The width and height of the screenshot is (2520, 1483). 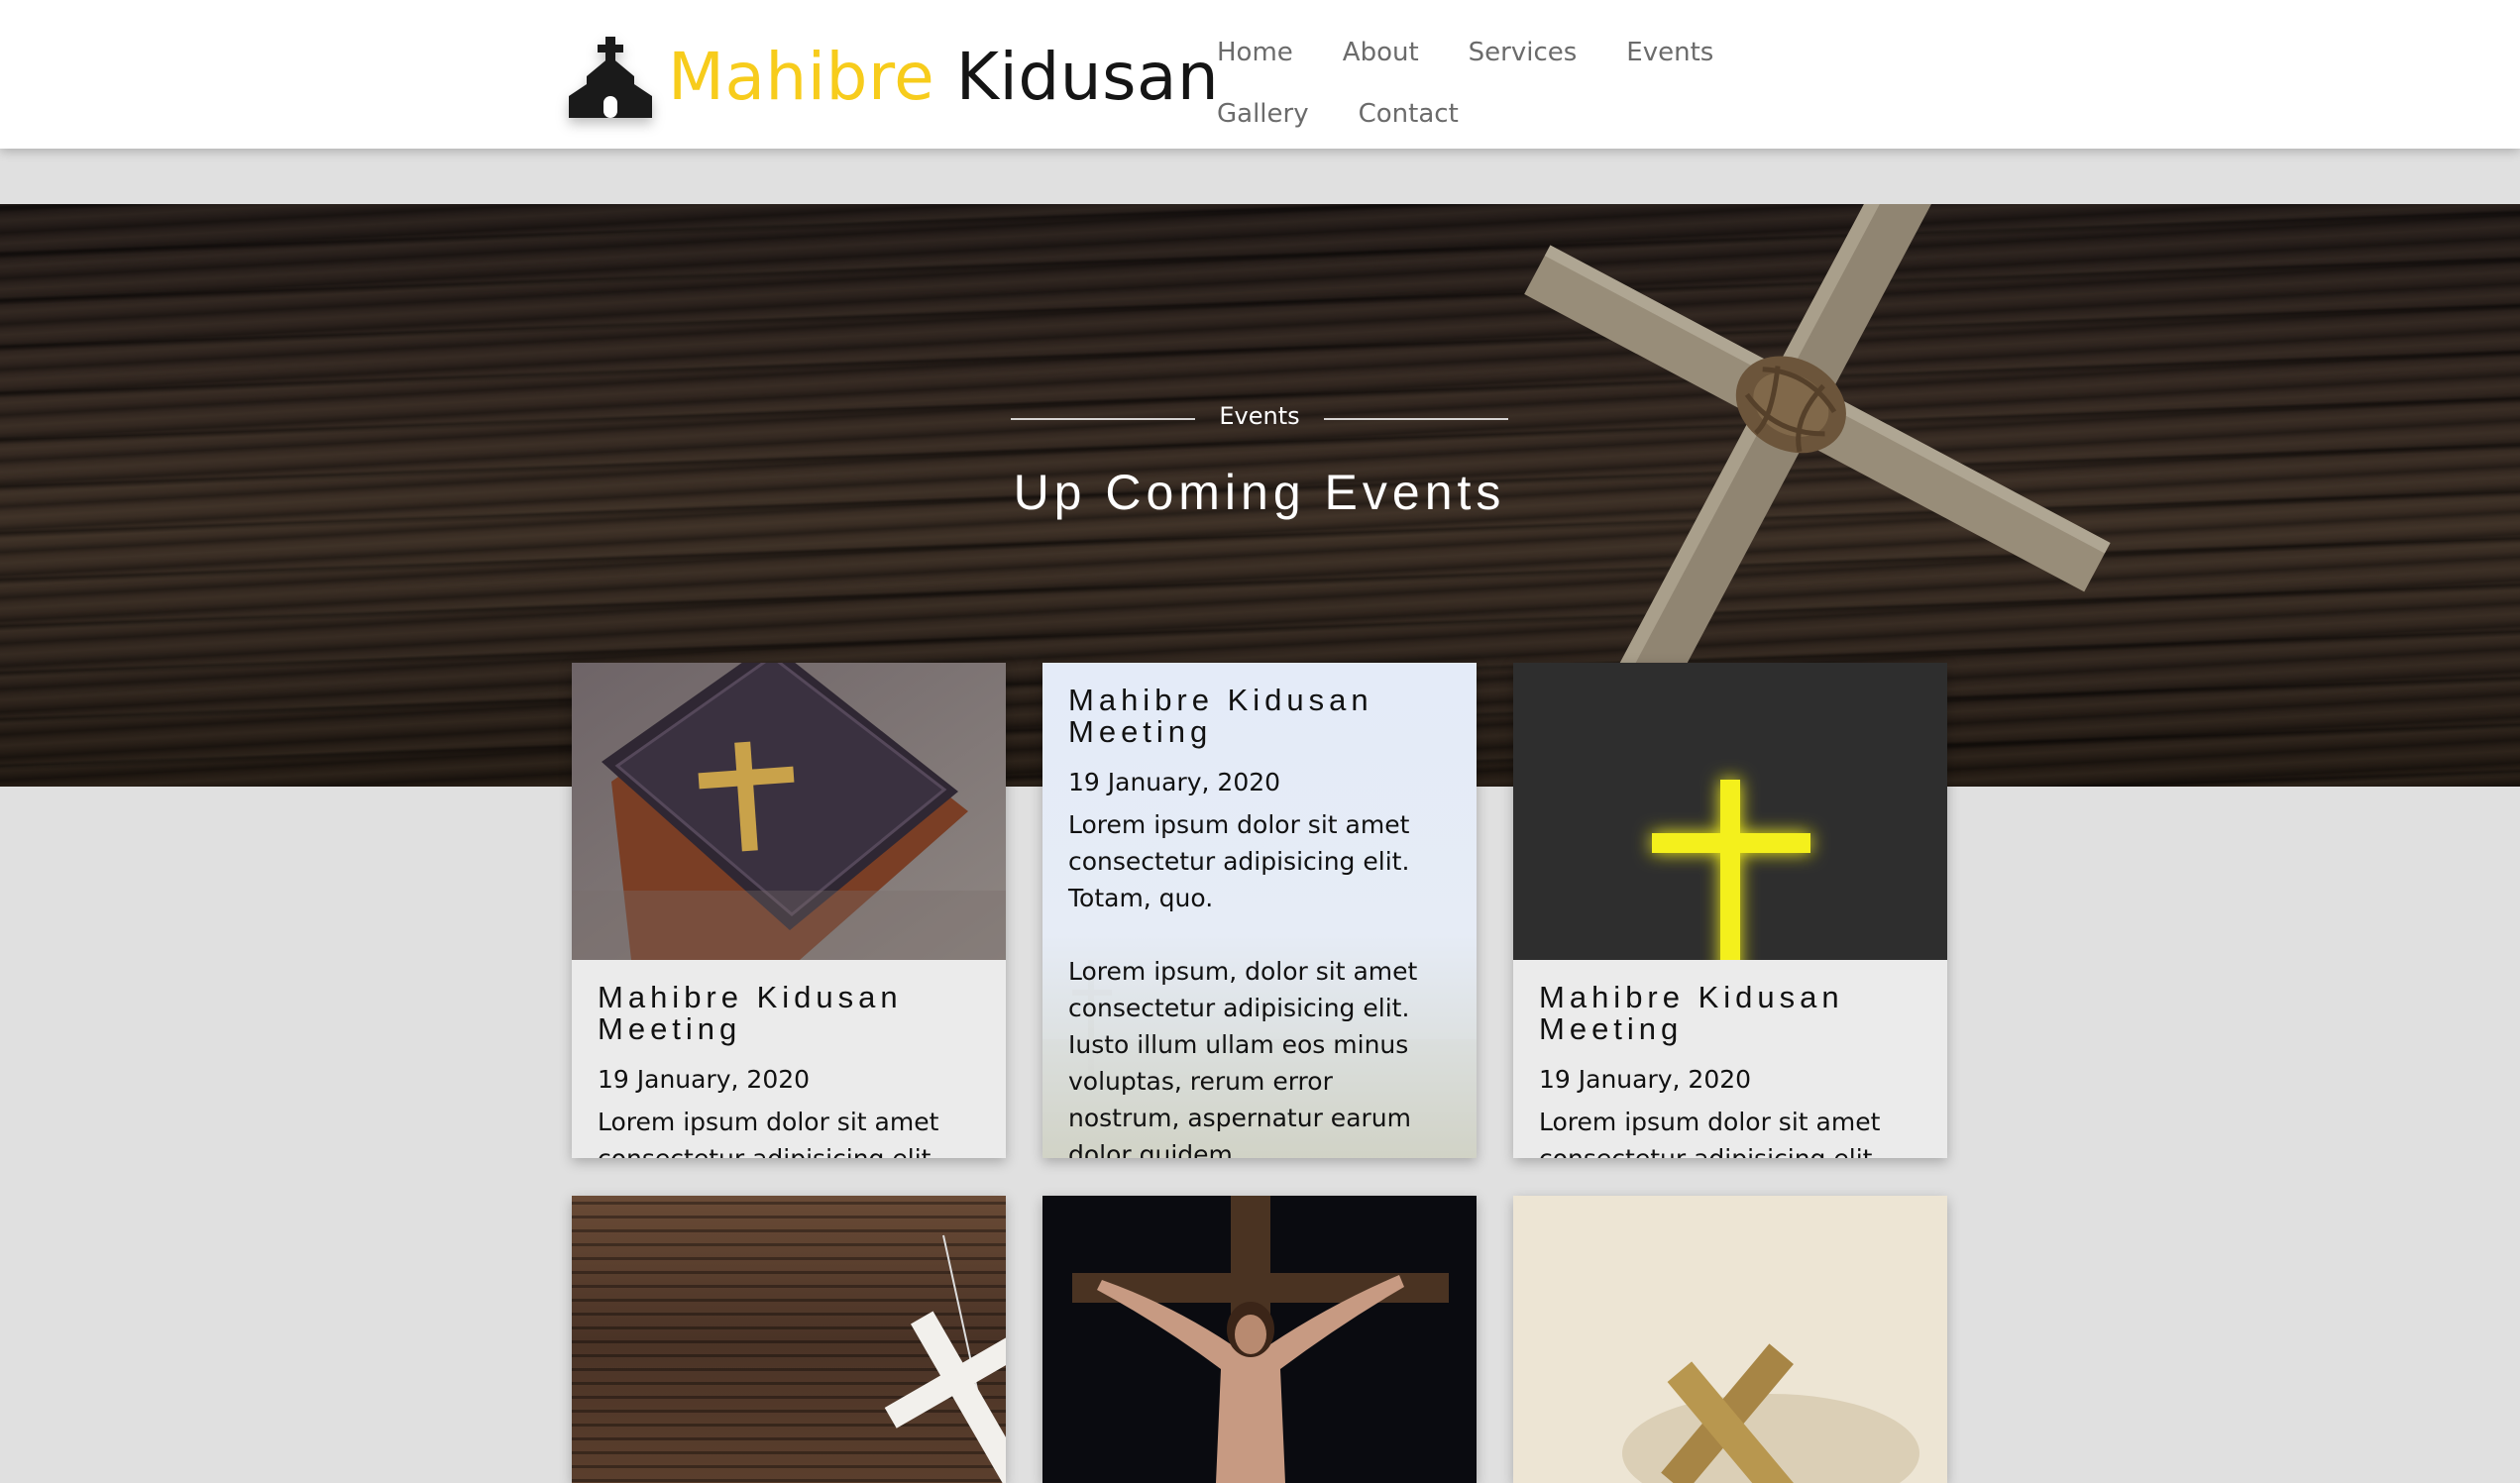 I want to click on label-divider-right, so click(x=1416, y=419).